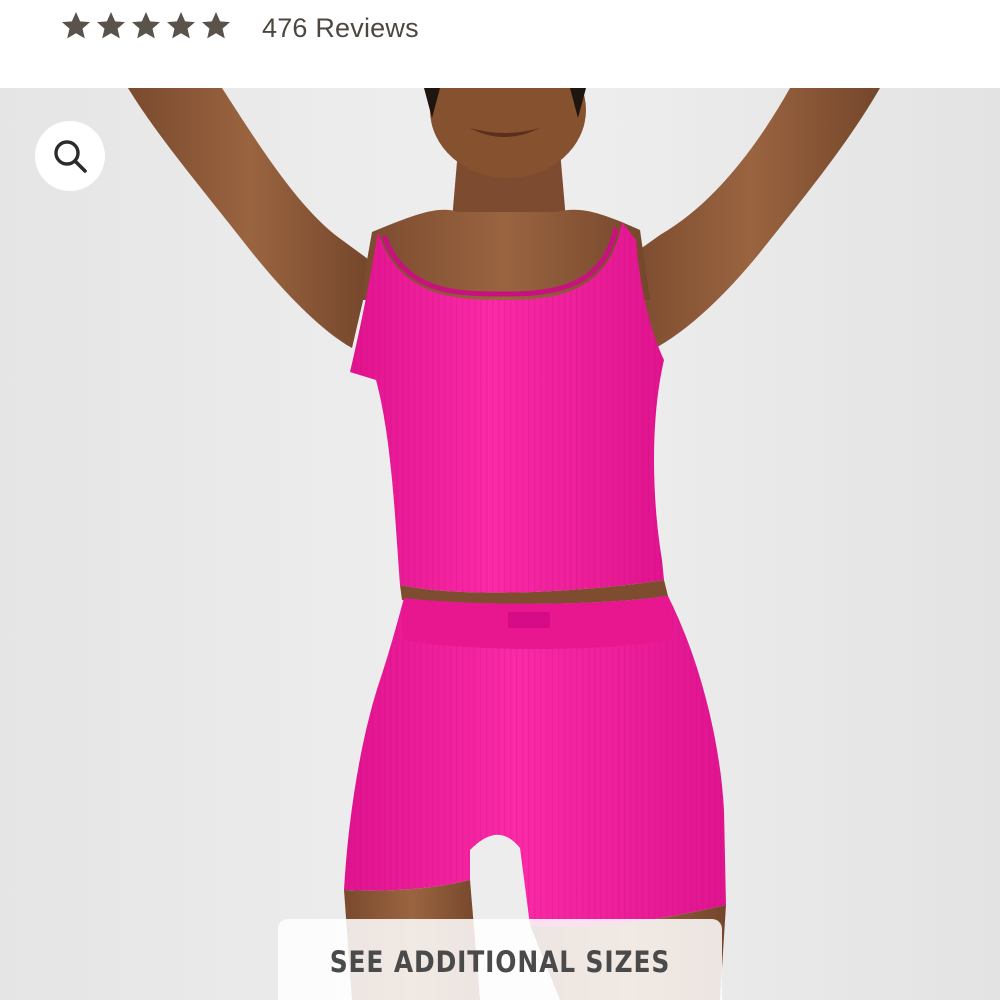 This screenshot has width=1000, height=1000. Describe the element at coordinates (500, 43) in the screenshot. I see `rating-bar: 476 Reviews` at that location.